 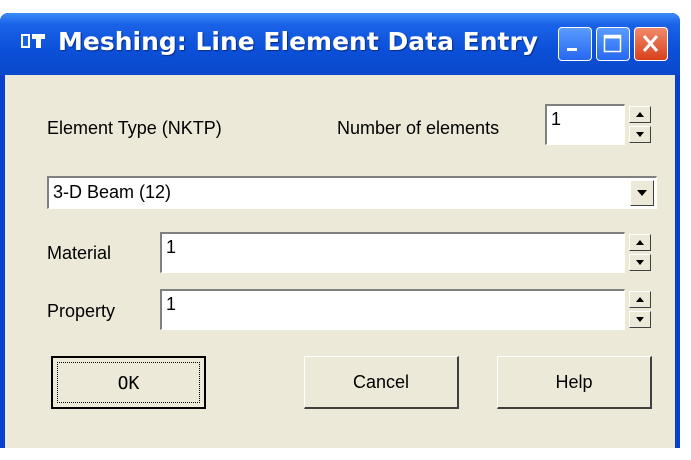 What do you see at coordinates (585, 124) in the screenshot?
I see `number-of-elements-input: 1` at bounding box center [585, 124].